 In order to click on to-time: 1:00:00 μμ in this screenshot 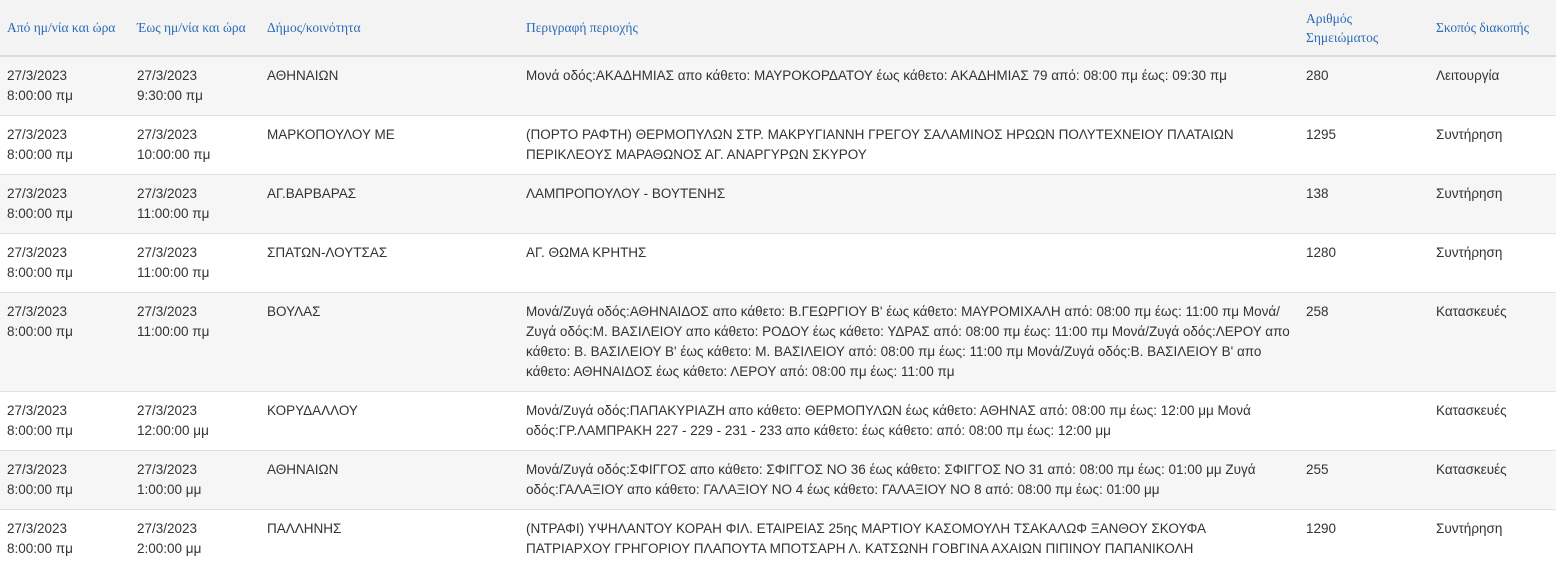, I will do `click(195, 490)`.